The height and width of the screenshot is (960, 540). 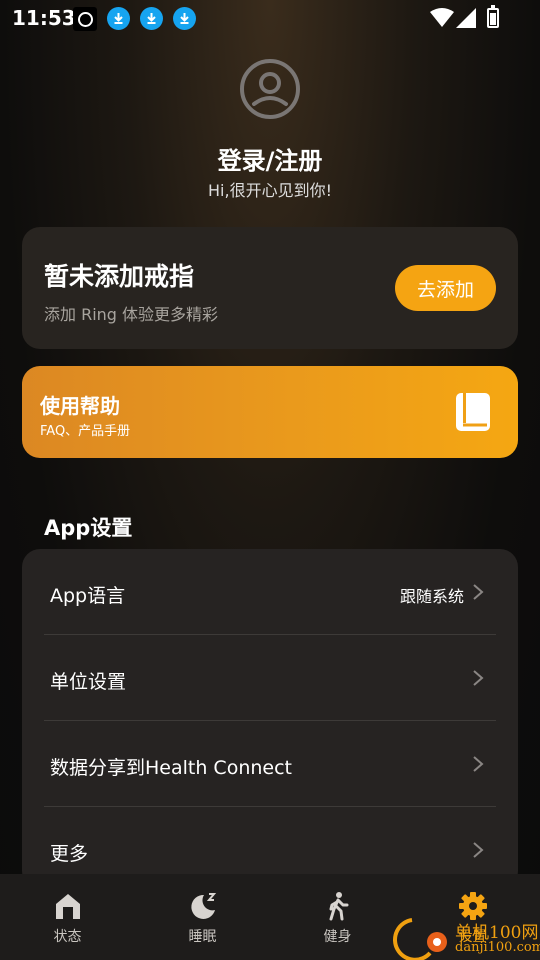 I want to click on help-card: 使用帮助 FAQ、产品手册, so click(x=270, y=412).